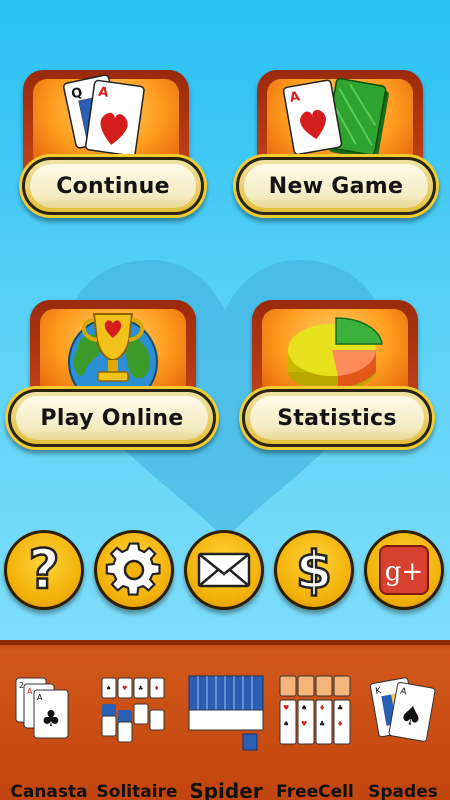 The height and width of the screenshot is (800, 450). What do you see at coordinates (49, 791) in the screenshot?
I see `canasta-label: Canasta` at bounding box center [49, 791].